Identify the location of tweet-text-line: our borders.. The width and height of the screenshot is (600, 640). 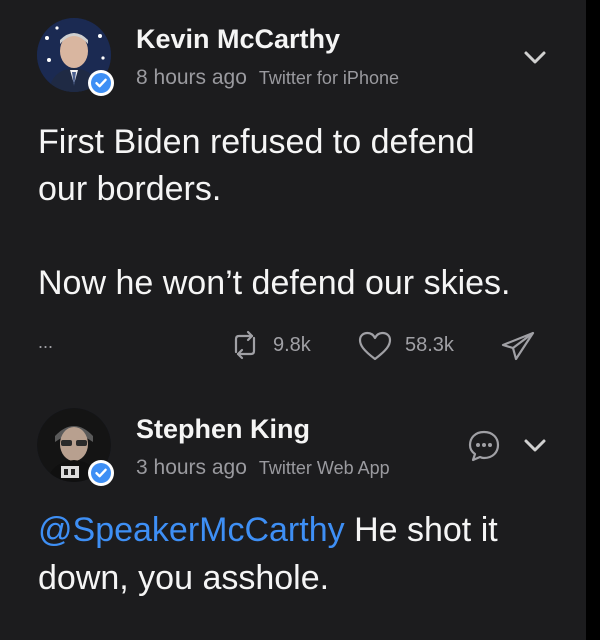
(130, 189).